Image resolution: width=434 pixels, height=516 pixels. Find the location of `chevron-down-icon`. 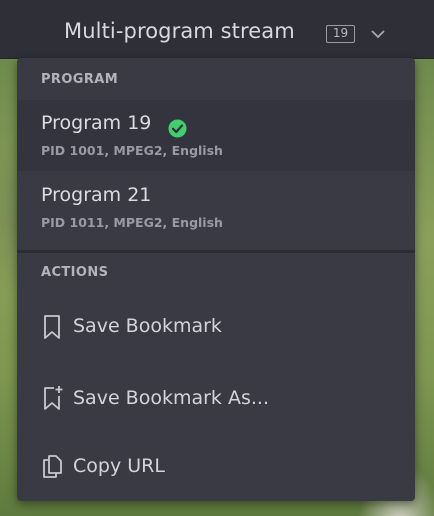

chevron-down-icon is located at coordinates (378, 34).